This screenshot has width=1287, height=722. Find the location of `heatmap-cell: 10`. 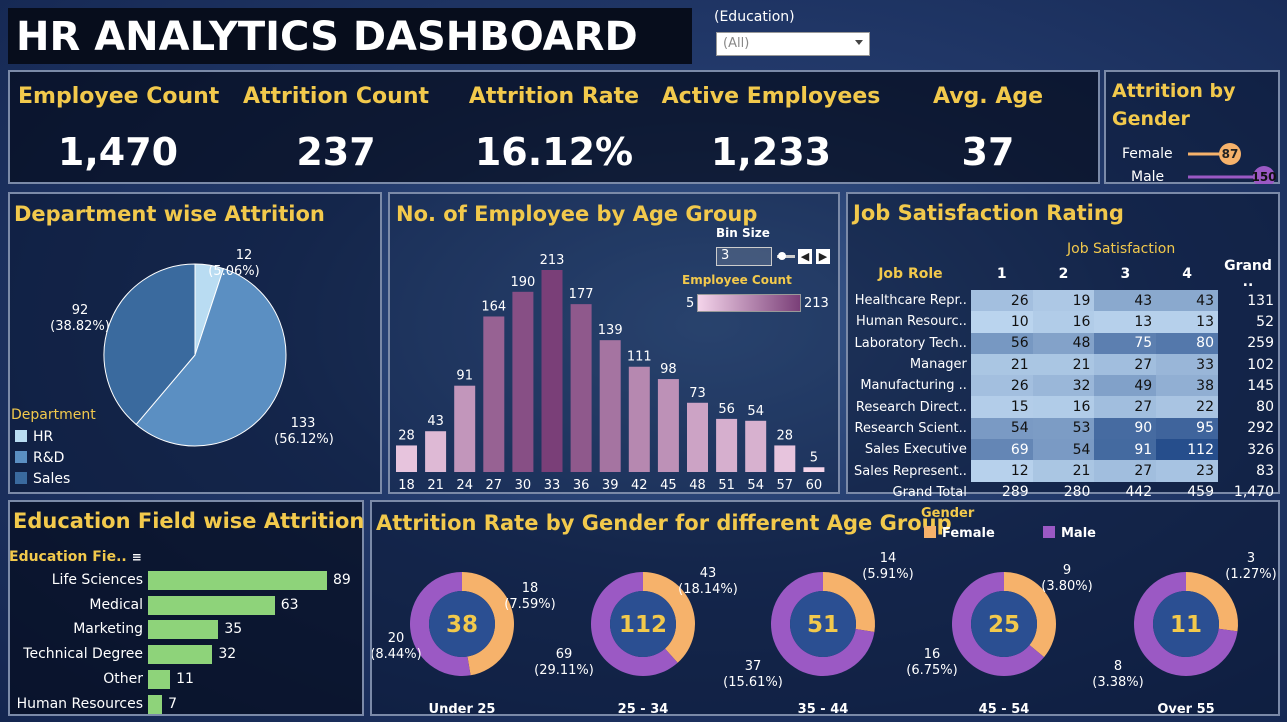

heatmap-cell: 10 is located at coordinates (1001, 322).